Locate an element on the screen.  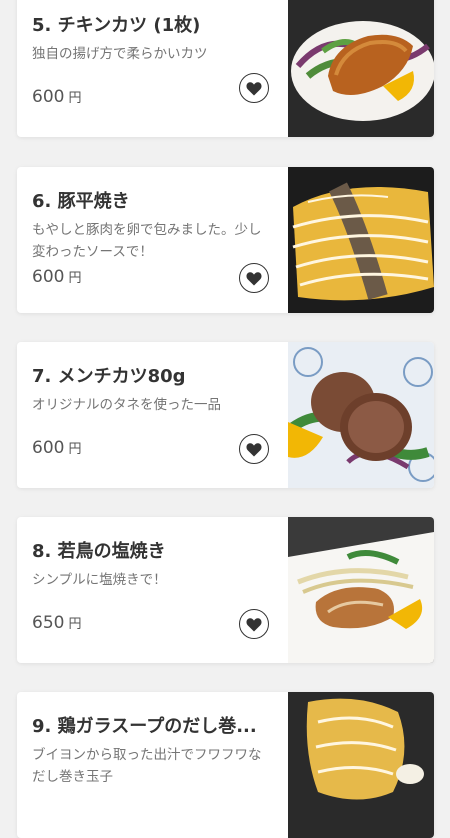
menu-card-info: 7. メンチカツ80g オリジナルのタネを使った一品 600 円 is located at coordinates (152, 415).